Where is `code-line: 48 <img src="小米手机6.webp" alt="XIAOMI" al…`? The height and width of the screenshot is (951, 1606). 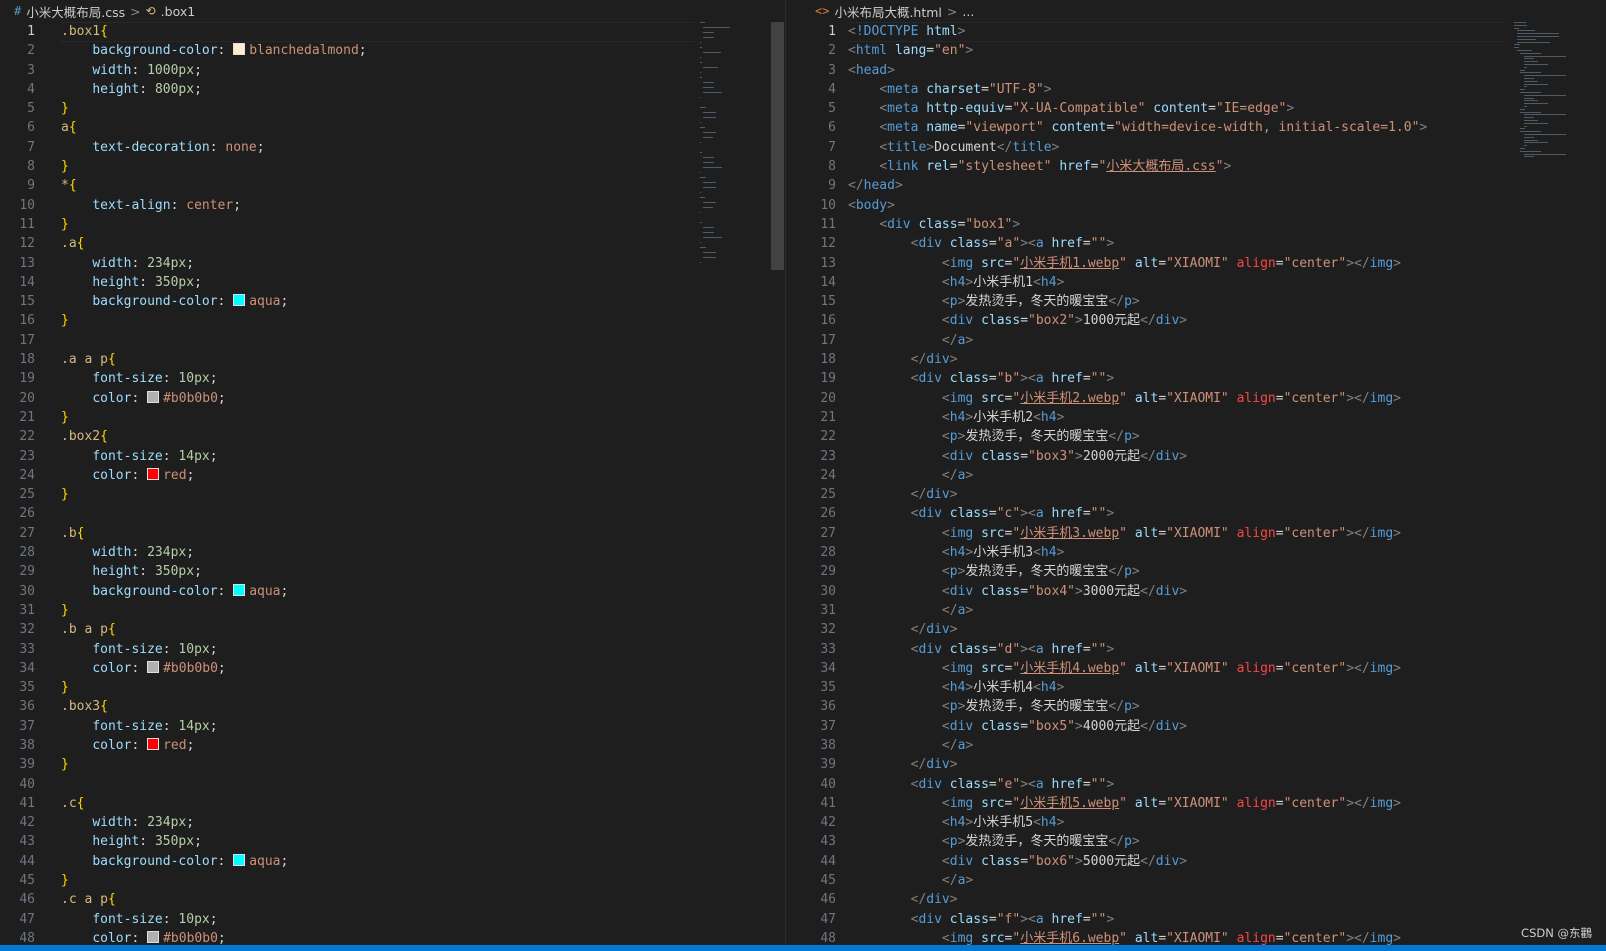 code-line: 48 <img src="小米手机6.webp" alt="XIAOMI" al… is located at coordinates (1203, 937).